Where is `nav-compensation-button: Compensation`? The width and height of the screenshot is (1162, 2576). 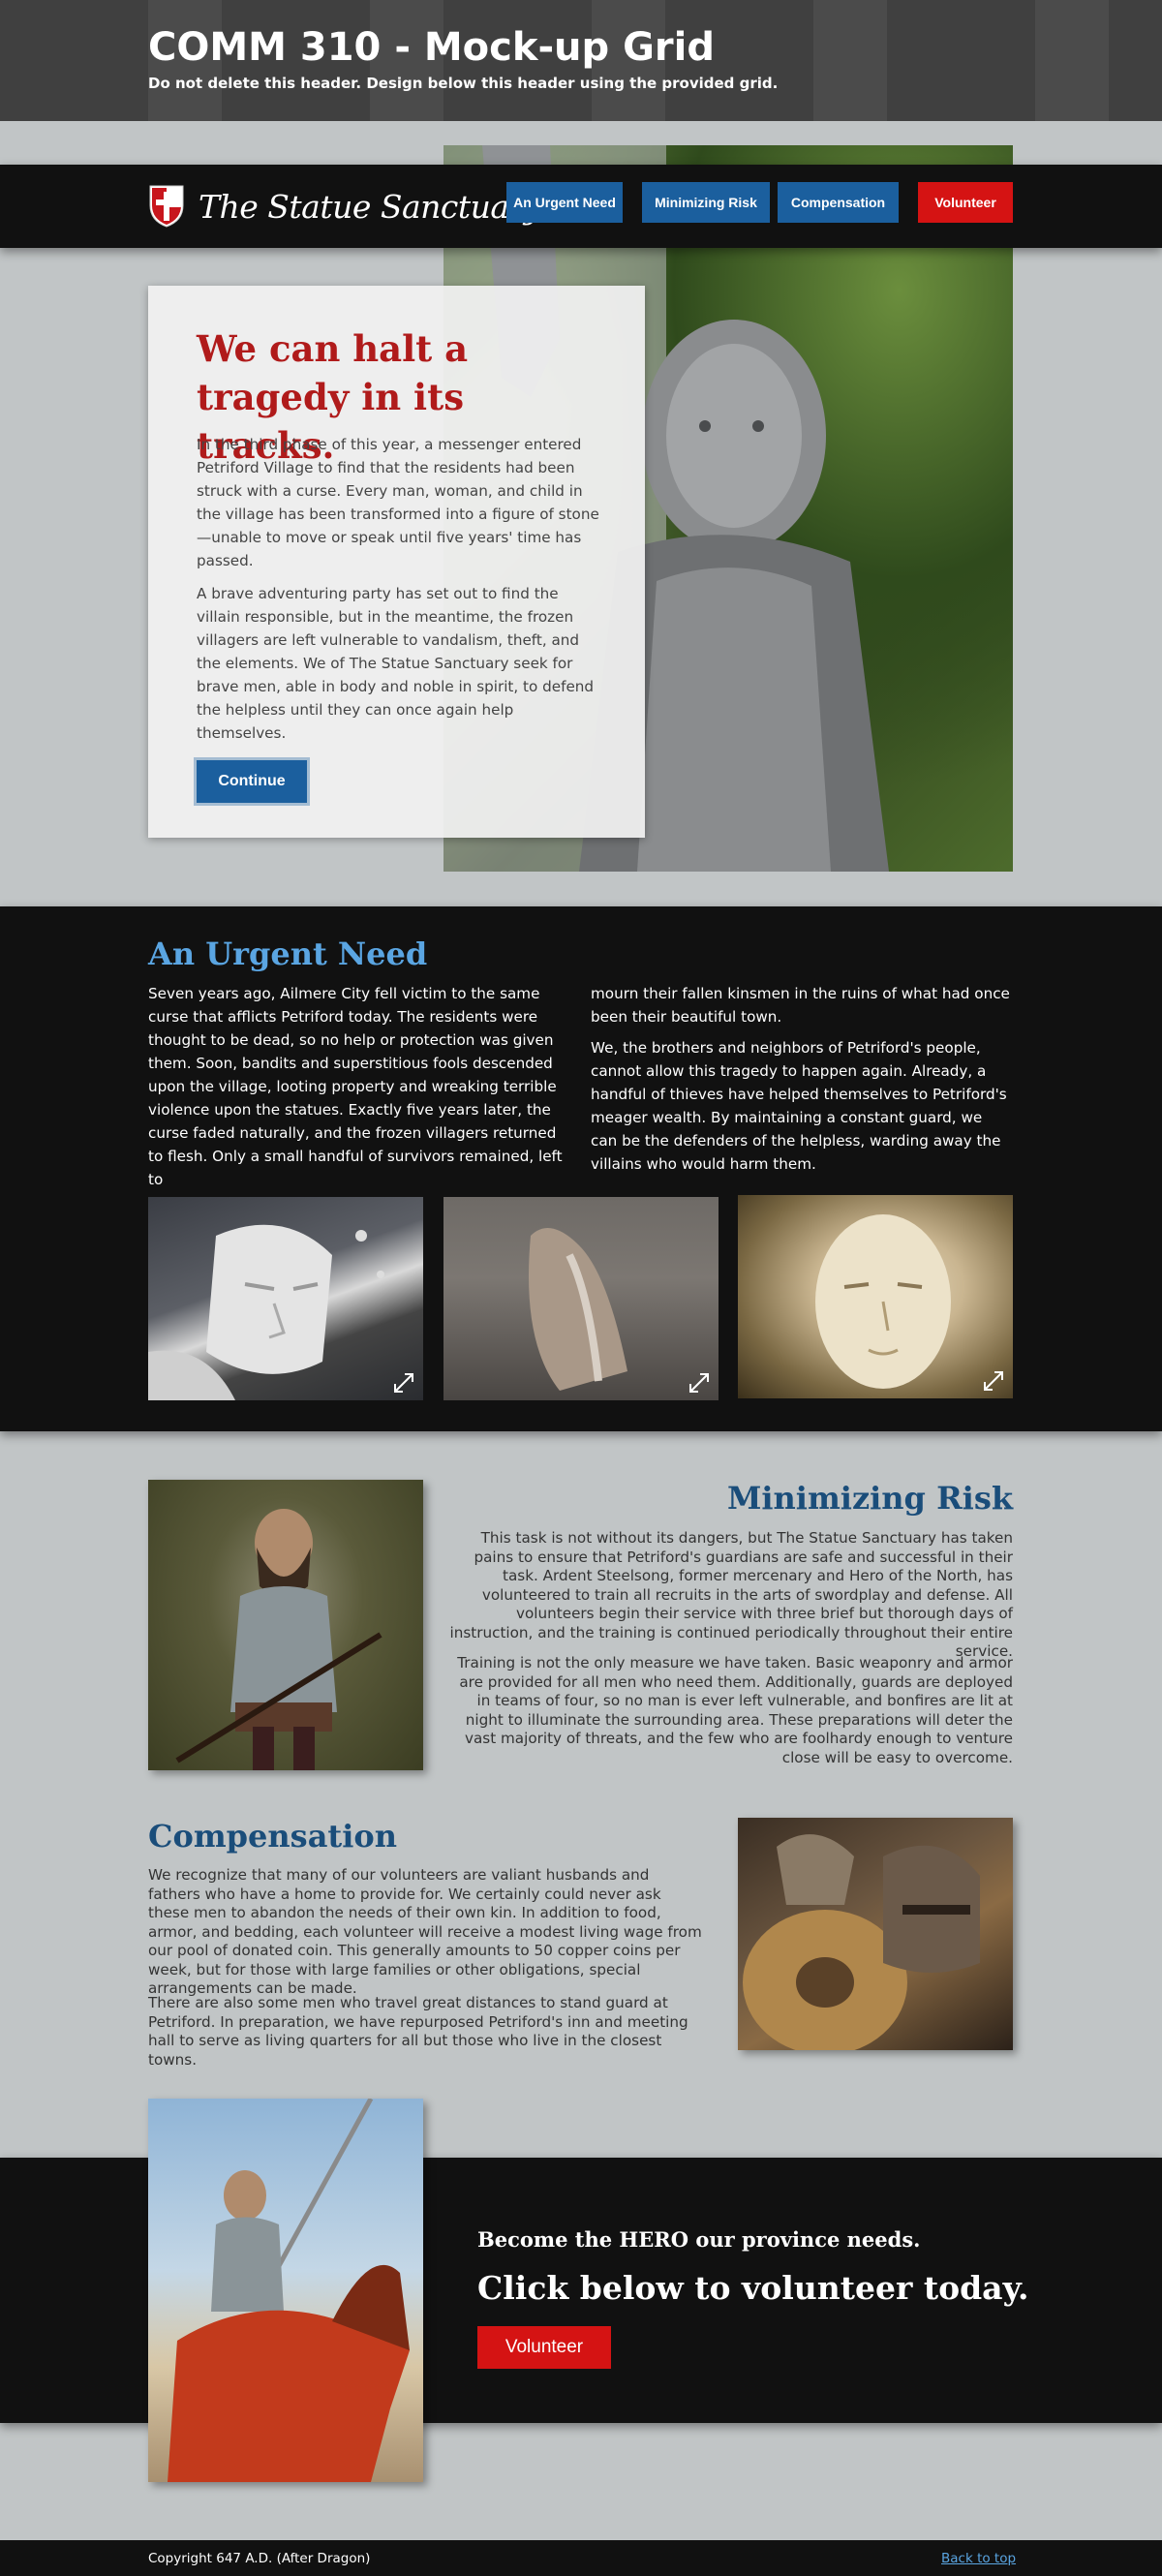 nav-compensation-button: Compensation is located at coordinates (839, 202).